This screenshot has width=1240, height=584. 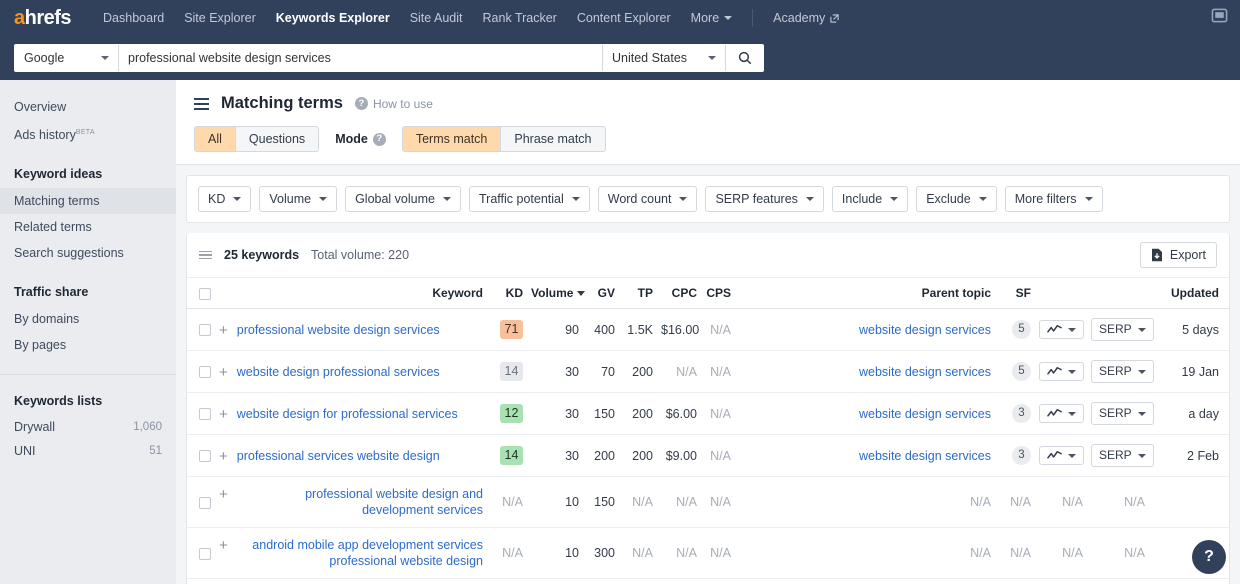 What do you see at coordinates (1219, 18) in the screenshot?
I see `display-mode-button` at bounding box center [1219, 18].